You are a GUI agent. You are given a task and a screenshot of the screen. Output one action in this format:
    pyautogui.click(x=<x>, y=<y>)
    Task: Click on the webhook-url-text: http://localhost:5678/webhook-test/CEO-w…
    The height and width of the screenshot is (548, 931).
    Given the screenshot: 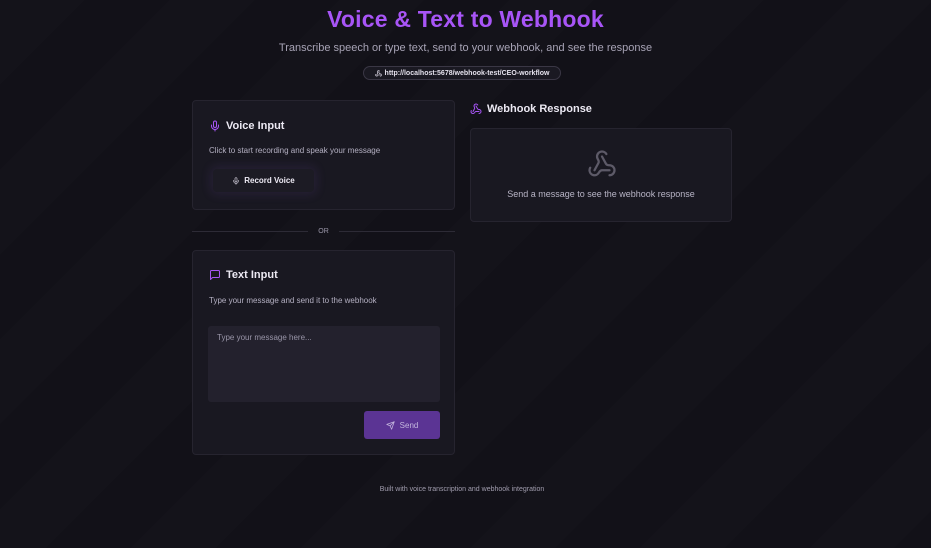 What is the action you would take?
    pyautogui.click(x=467, y=73)
    